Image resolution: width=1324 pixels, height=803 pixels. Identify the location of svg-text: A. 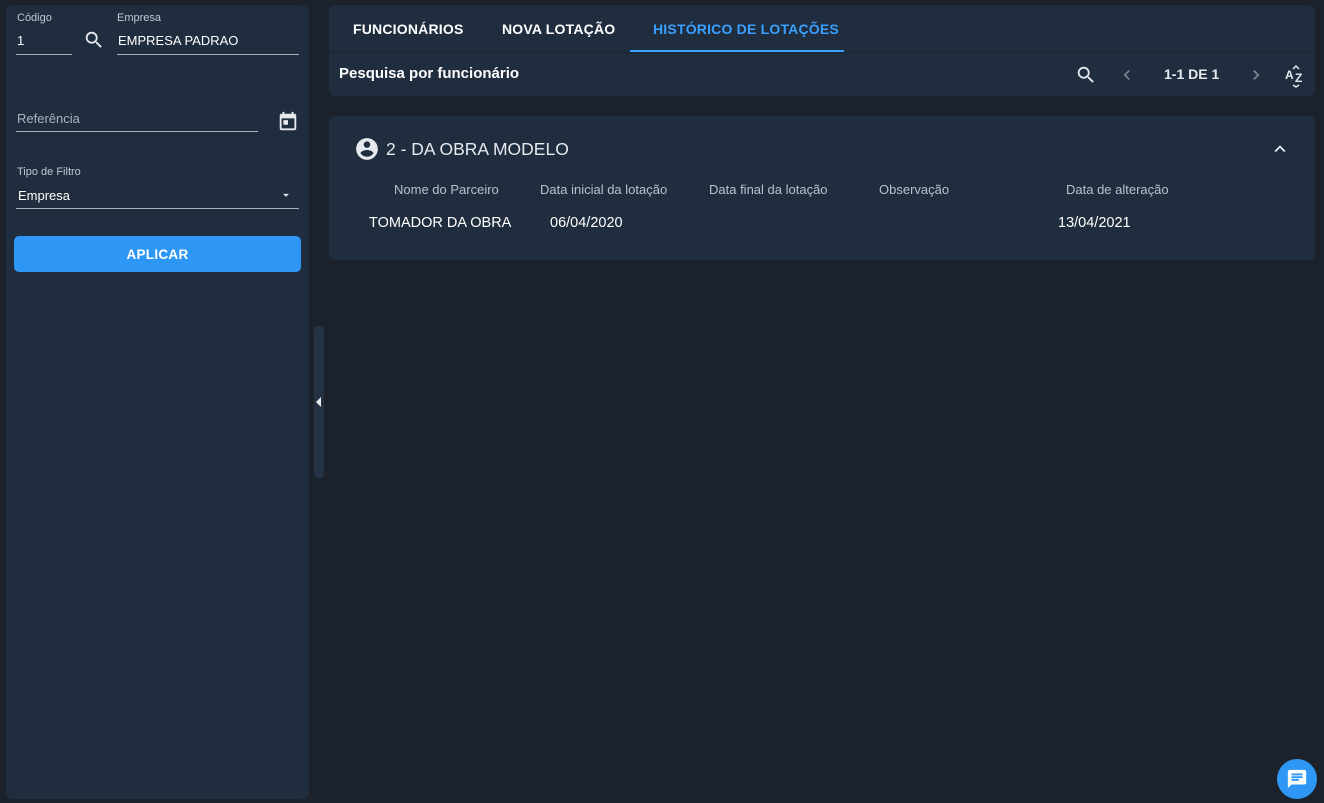
(1289, 75).